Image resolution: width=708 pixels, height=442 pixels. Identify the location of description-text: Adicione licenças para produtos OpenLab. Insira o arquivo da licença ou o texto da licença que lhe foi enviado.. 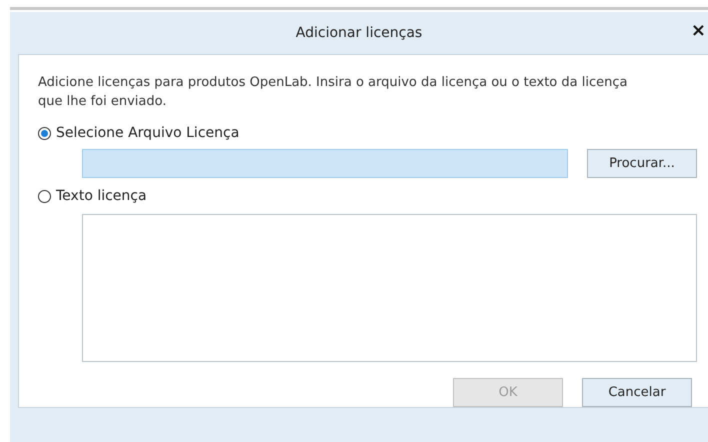
(333, 92).